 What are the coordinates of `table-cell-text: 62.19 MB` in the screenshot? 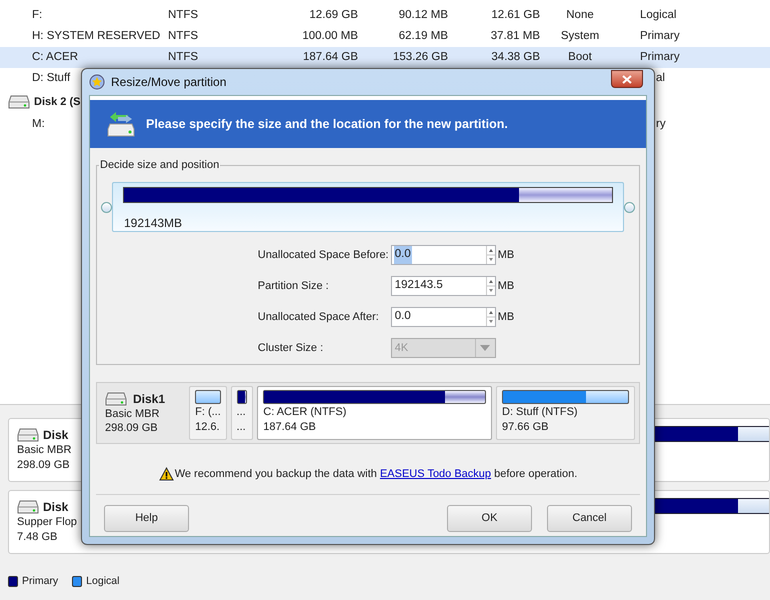 It's located at (423, 36).